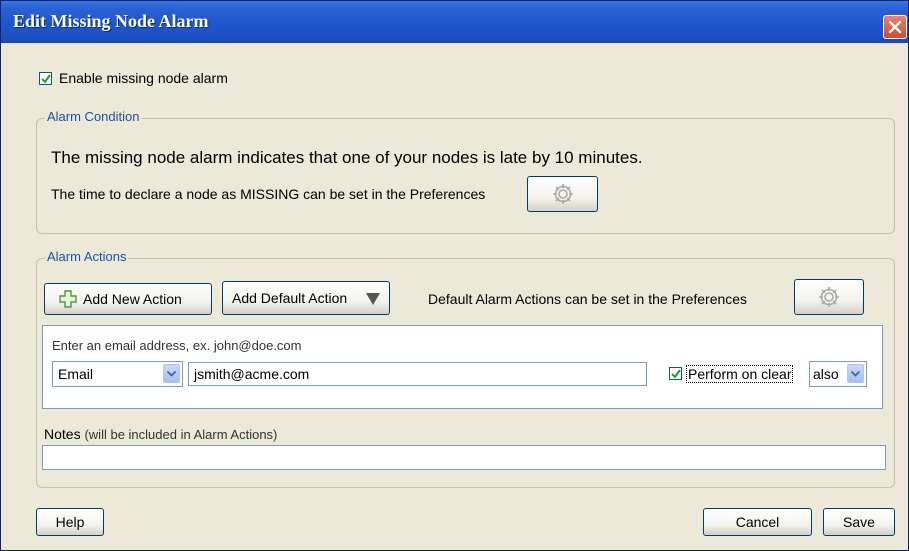 The width and height of the screenshot is (909, 551). I want to click on plus-icon, so click(68, 299).